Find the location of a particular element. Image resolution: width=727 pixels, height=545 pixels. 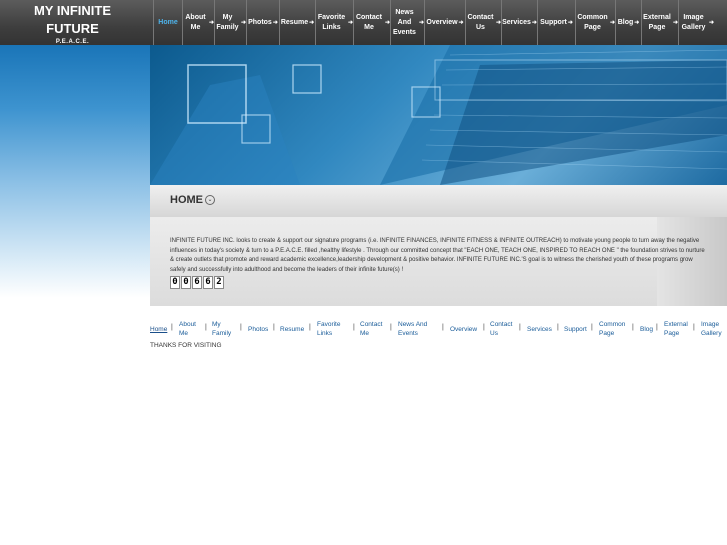

logo-line-2: FUTURE is located at coordinates (72, 28).